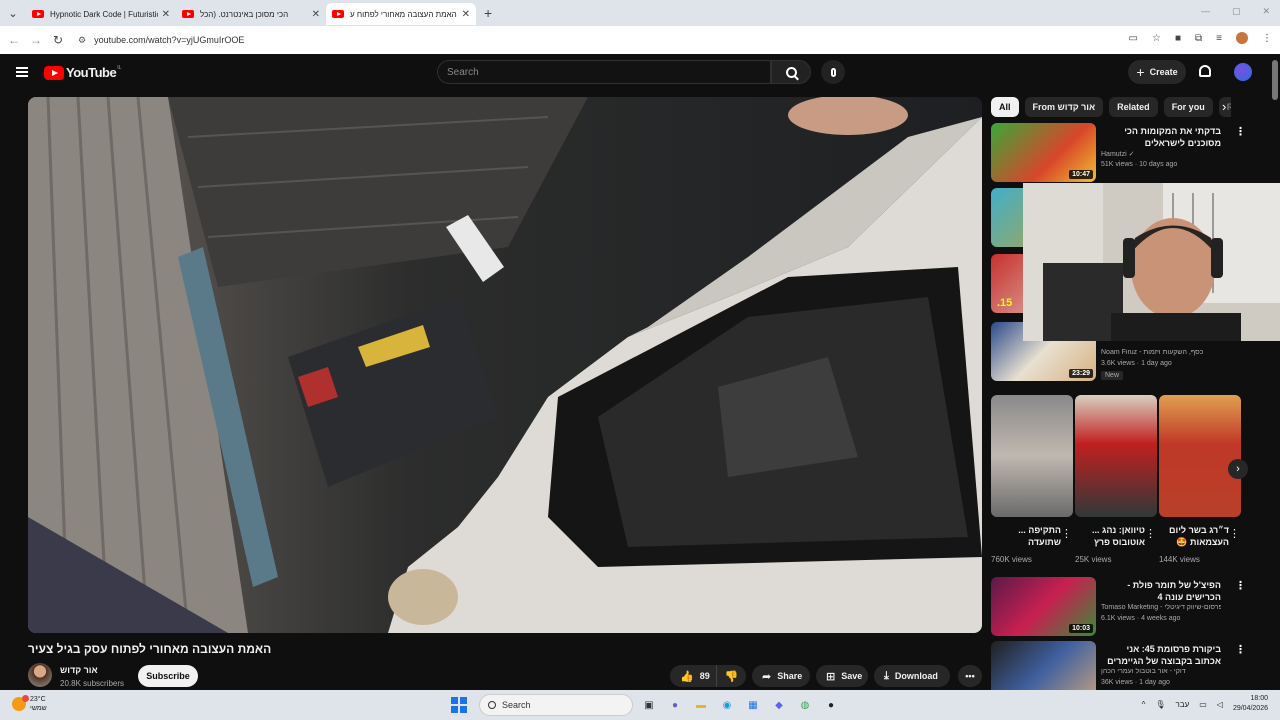 This screenshot has height=720, width=1280. I want to click on browser-tab-3: האמת העצובה מאחורי לפתוח ע ✕, so click(401, 14).